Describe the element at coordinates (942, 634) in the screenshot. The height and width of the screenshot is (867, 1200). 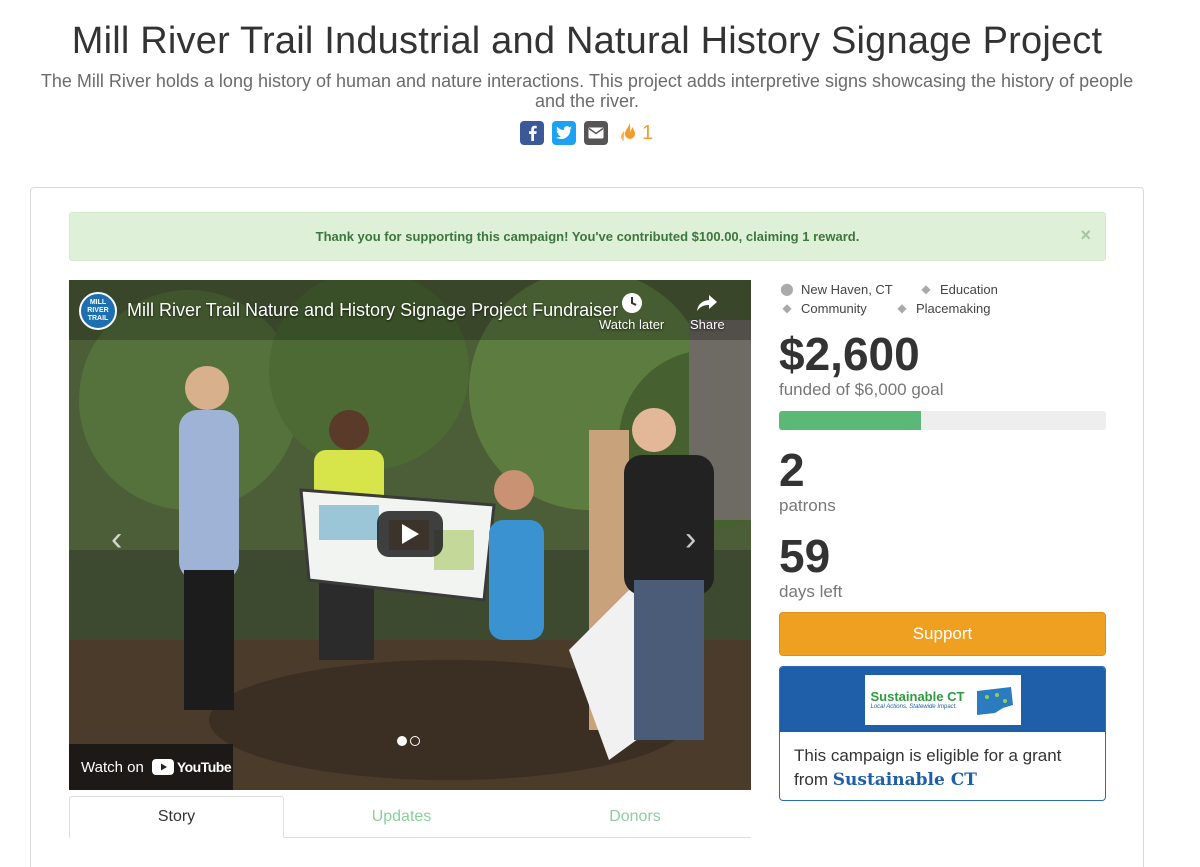
I see `support-button: Support` at that location.